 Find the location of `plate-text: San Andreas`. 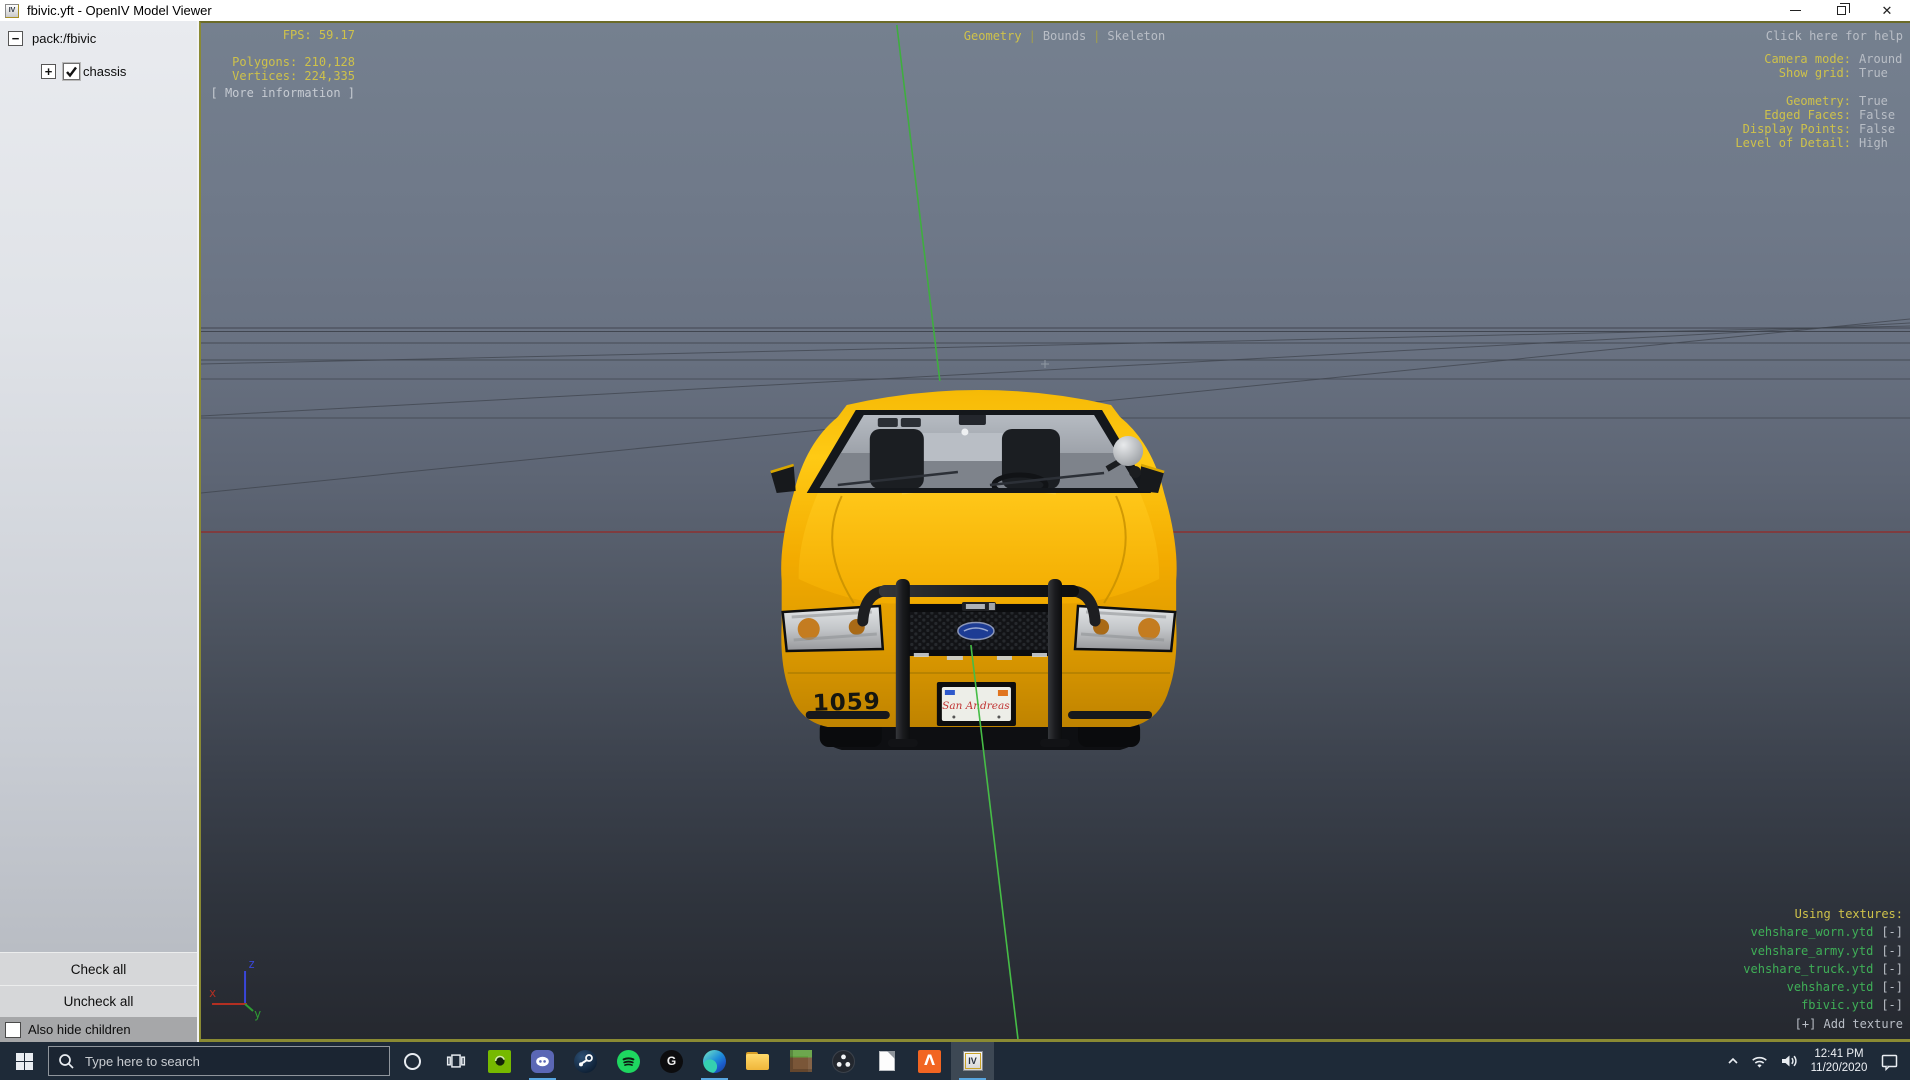

plate-text: San Andreas is located at coordinates (976, 706).